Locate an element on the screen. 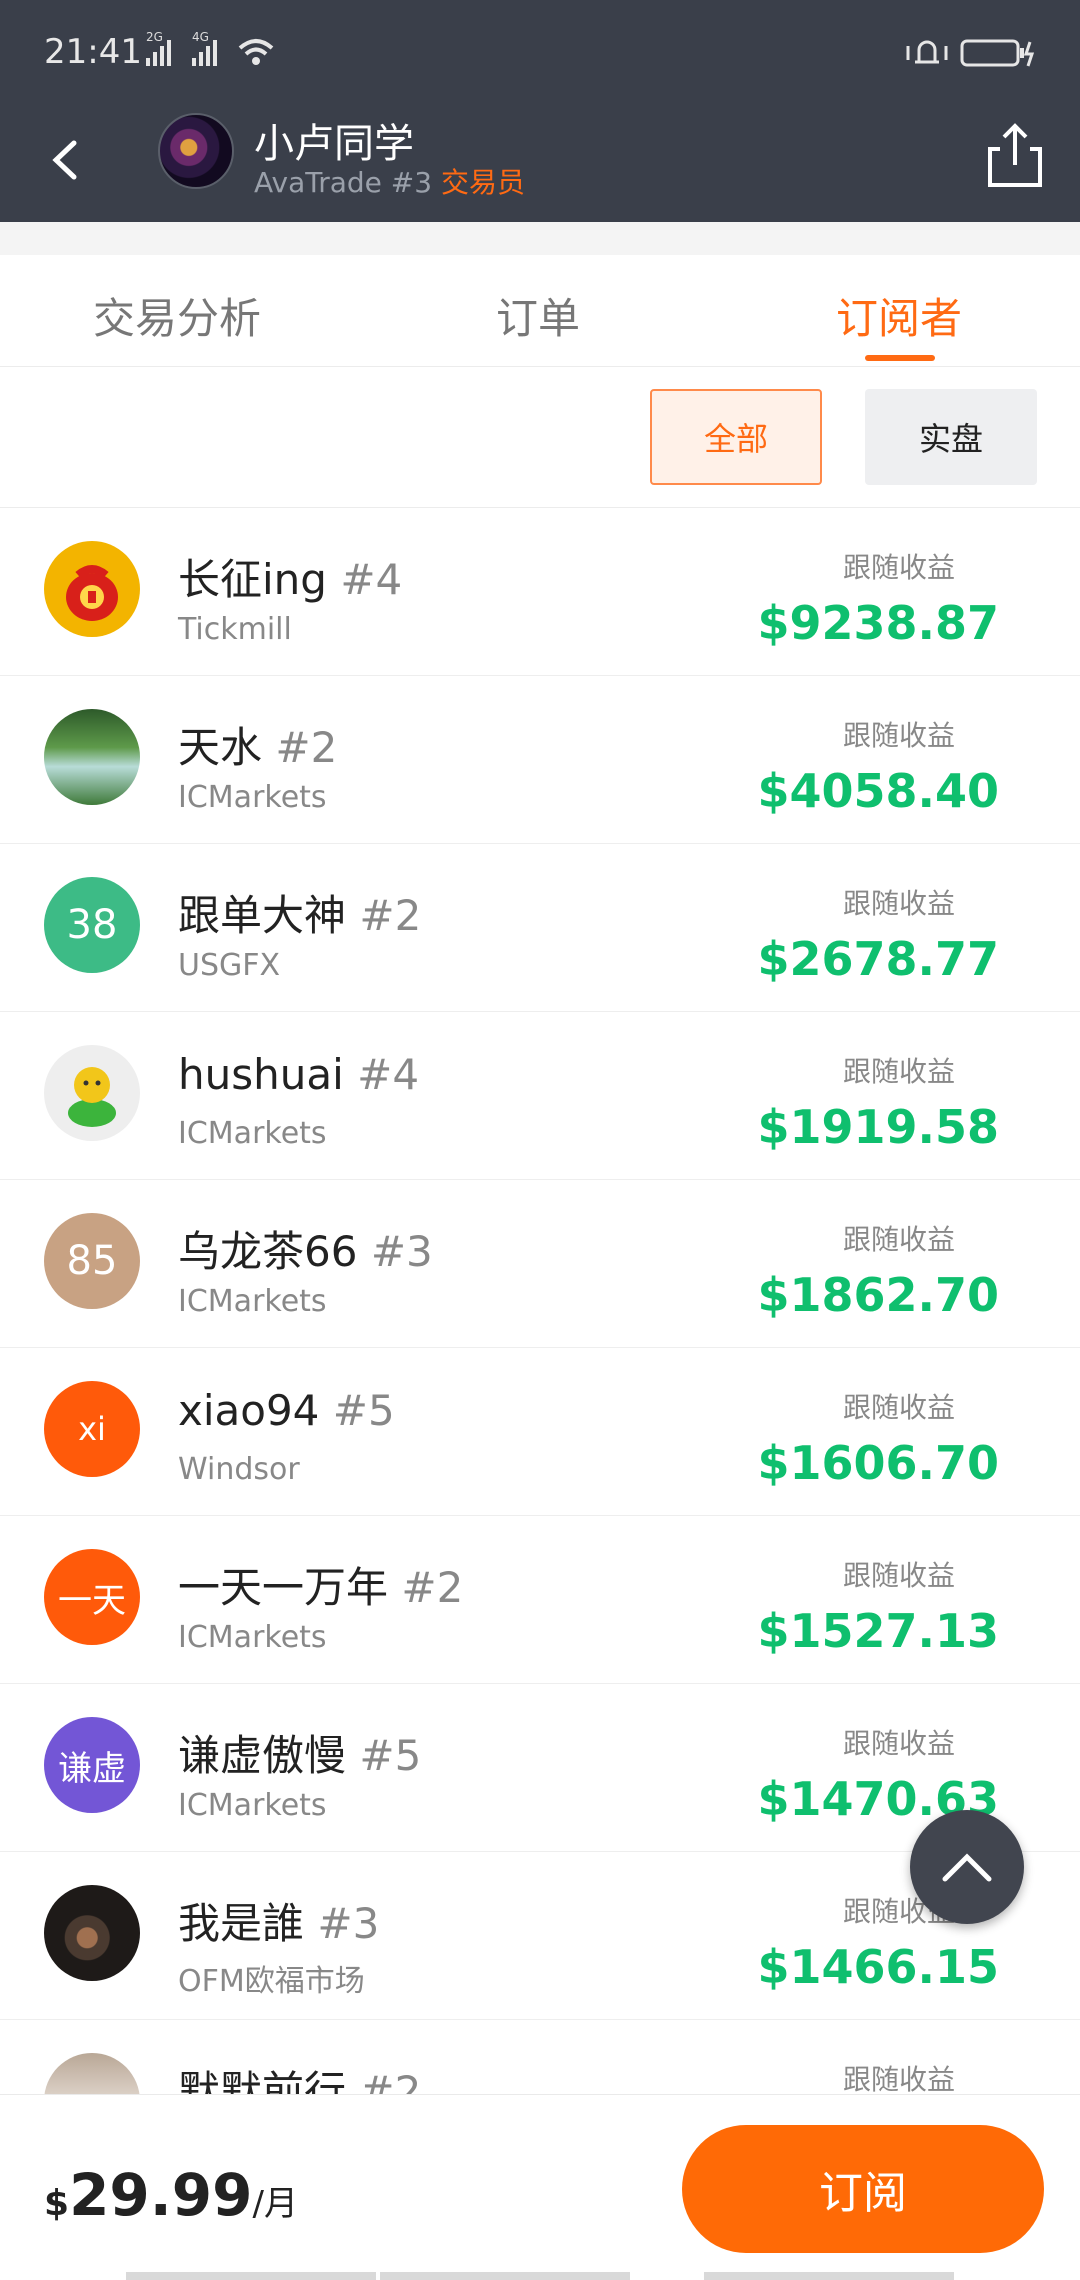 This screenshot has height=2280, width=1080. follow-profit-value: $4058.40 is located at coordinates (878, 791).